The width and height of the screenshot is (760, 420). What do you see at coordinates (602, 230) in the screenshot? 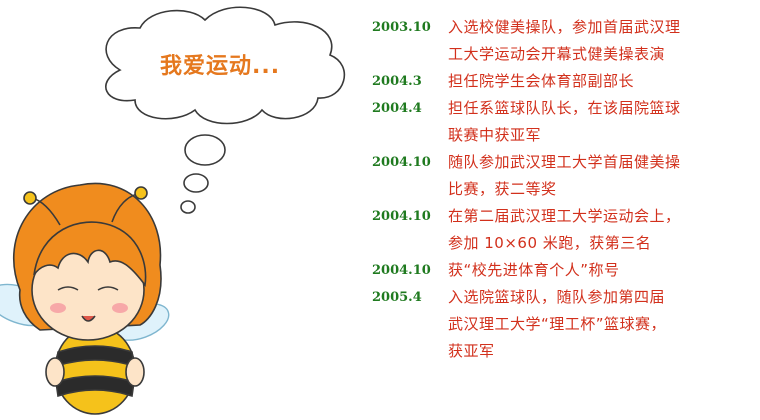
I see `entry-description: 在第二届武汉理工大学运动会上， 参加 10×60 米跑，获第三名` at bounding box center [602, 230].